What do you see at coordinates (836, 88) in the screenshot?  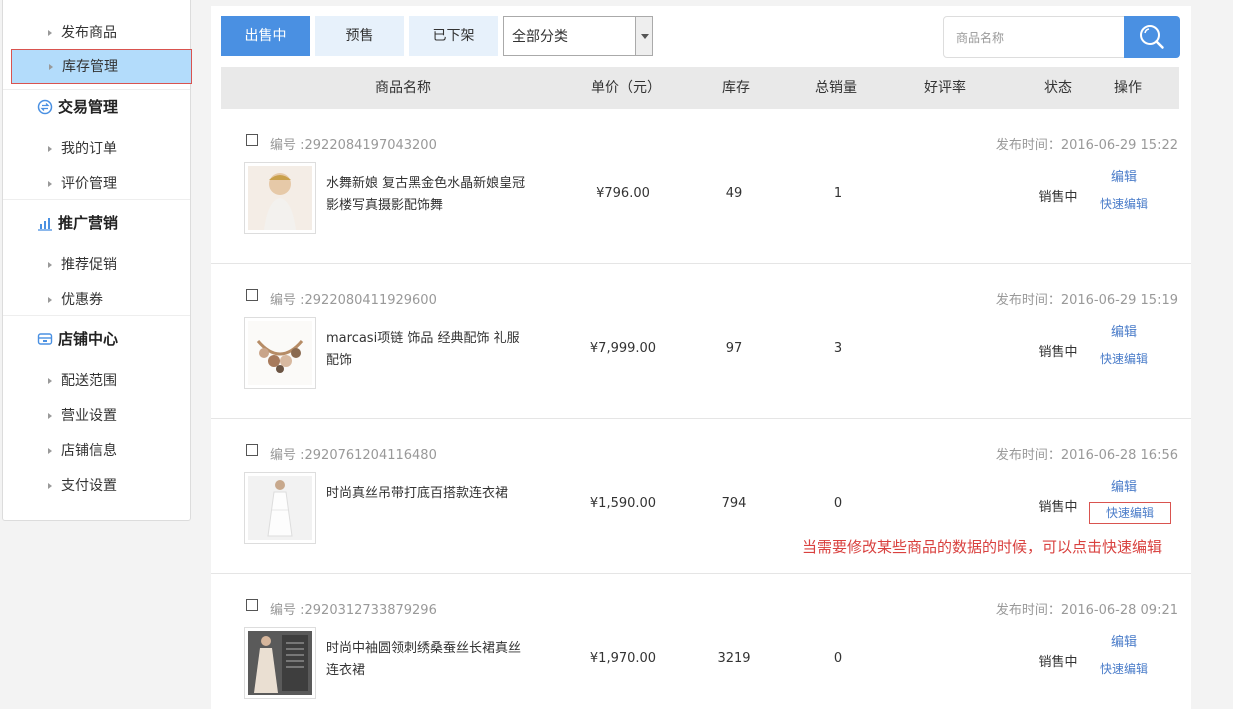 I see `column-header-sales: 总销量` at bounding box center [836, 88].